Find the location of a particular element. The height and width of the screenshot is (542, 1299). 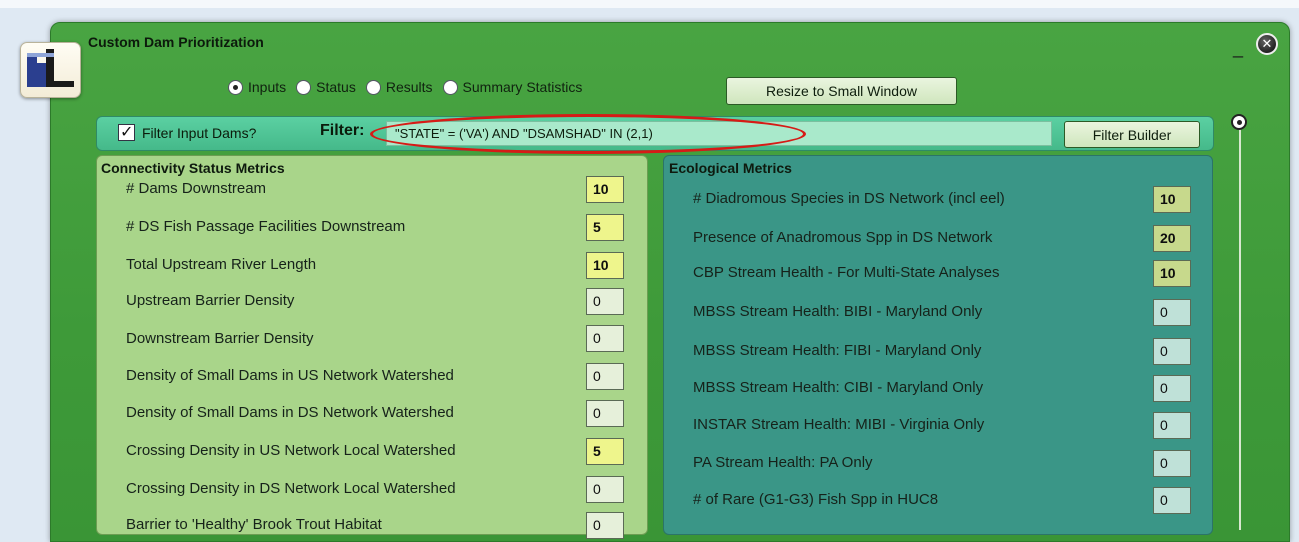

filter-input-dams-label: Filter Input Dams? is located at coordinates (199, 133).